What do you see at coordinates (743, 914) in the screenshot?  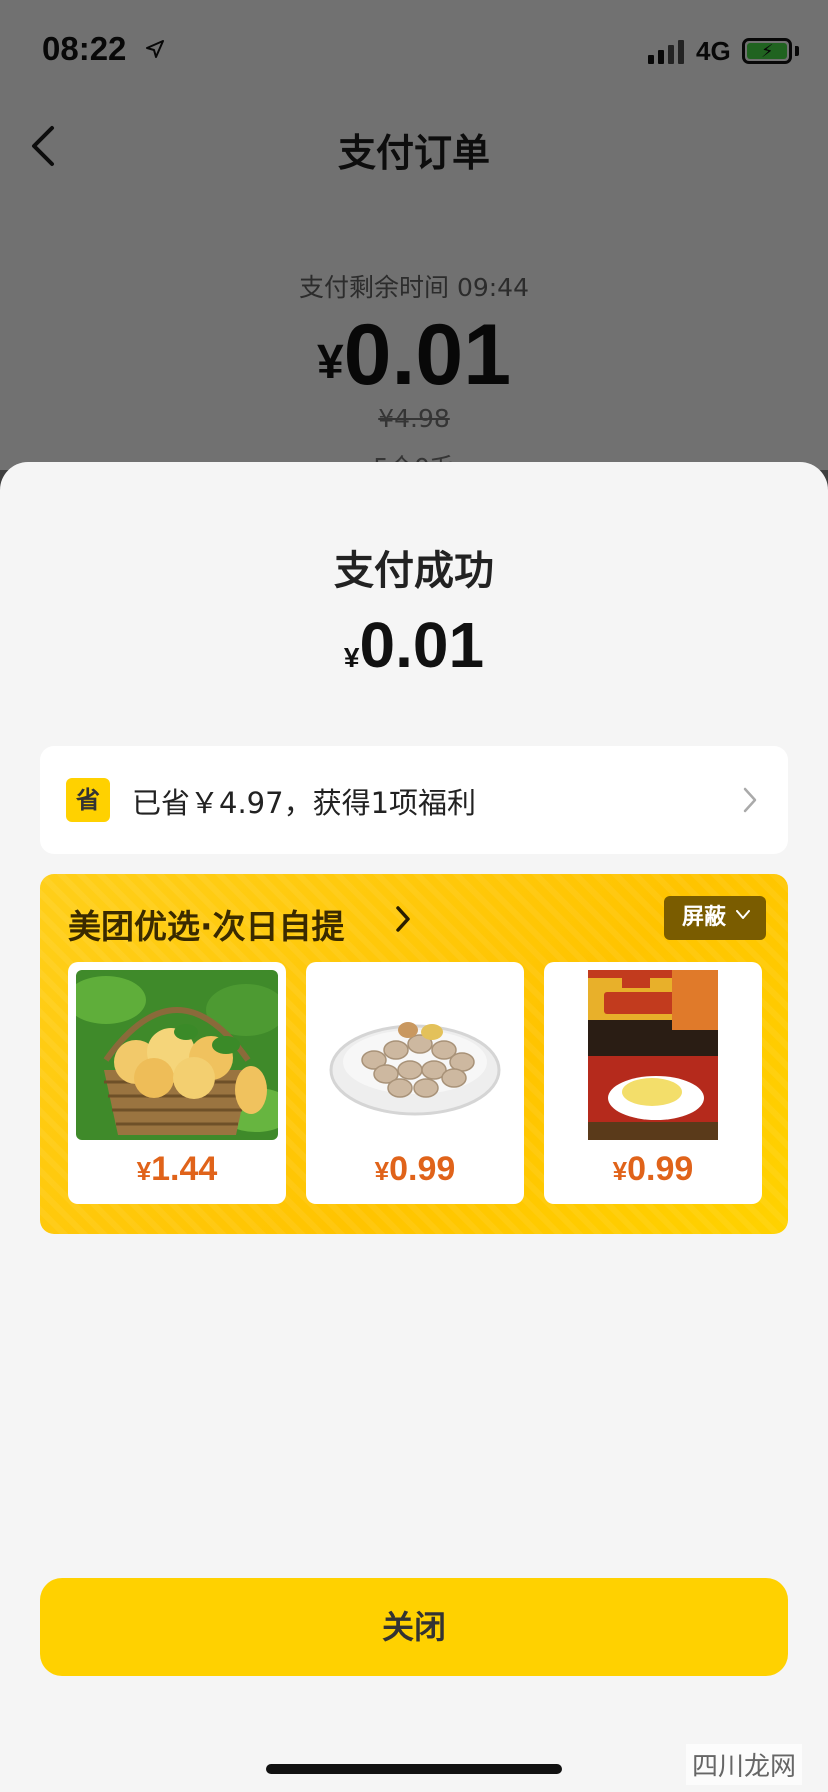 I see `chevron-down-icon` at bounding box center [743, 914].